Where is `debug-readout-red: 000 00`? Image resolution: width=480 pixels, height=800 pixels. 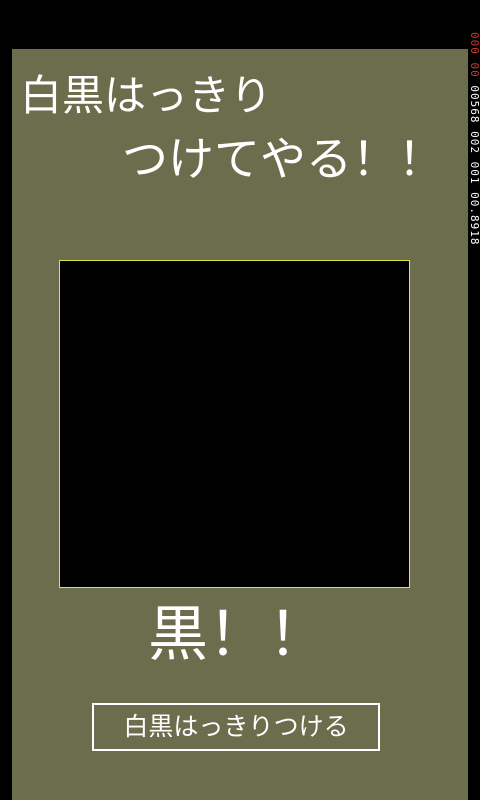 debug-readout-red: 000 00 is located at coordinates (474, 55).